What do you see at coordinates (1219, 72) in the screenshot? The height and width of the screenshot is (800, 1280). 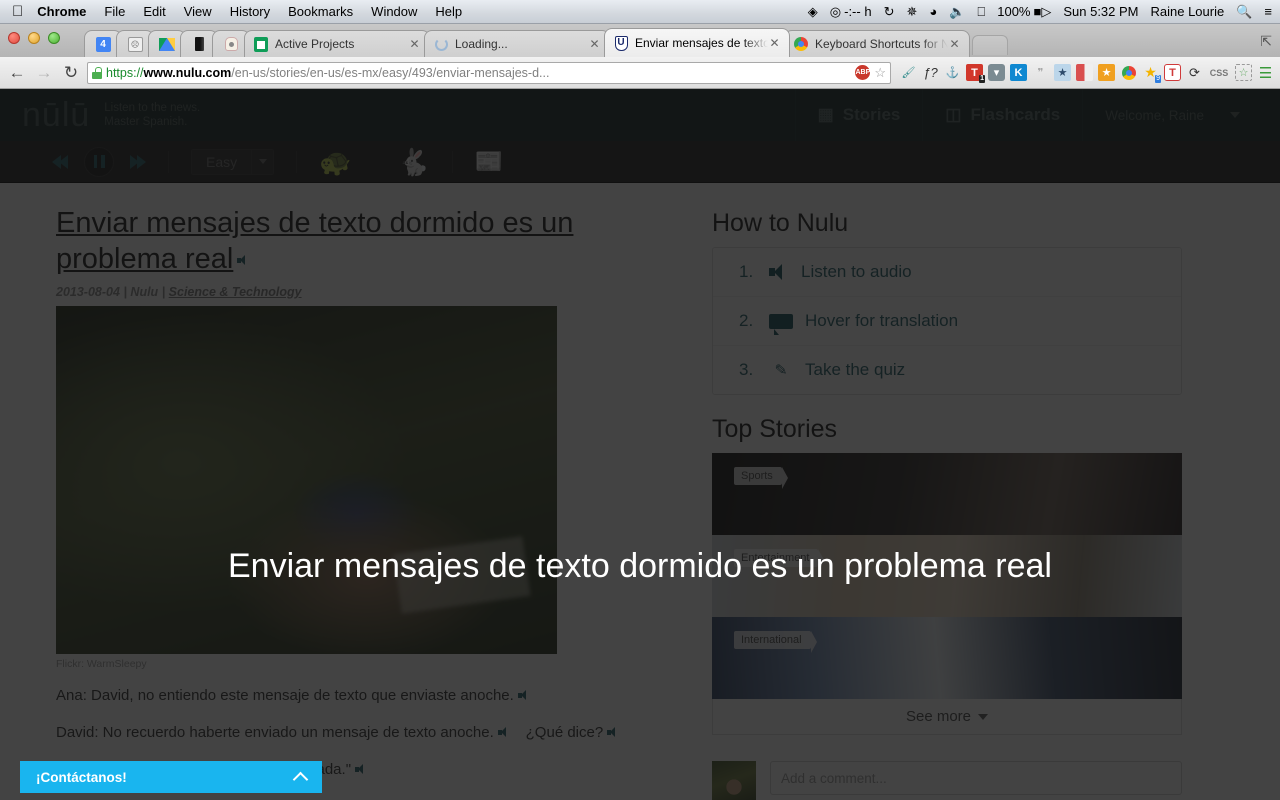 I see `css-extension-icon: CSS` at bounding box center [1219, 72].